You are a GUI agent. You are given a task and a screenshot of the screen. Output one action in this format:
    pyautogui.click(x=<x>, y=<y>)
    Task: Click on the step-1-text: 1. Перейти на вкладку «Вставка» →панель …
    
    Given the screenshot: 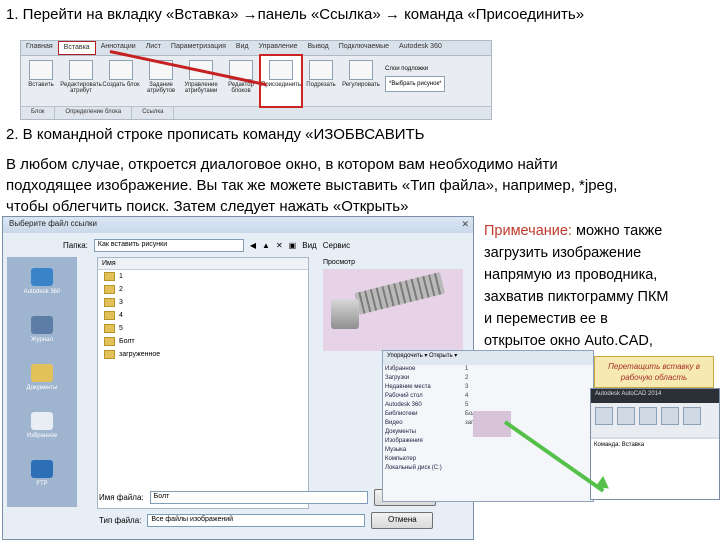 What is the action you would take?
    pyautogui.click(x=295, y=14)
    